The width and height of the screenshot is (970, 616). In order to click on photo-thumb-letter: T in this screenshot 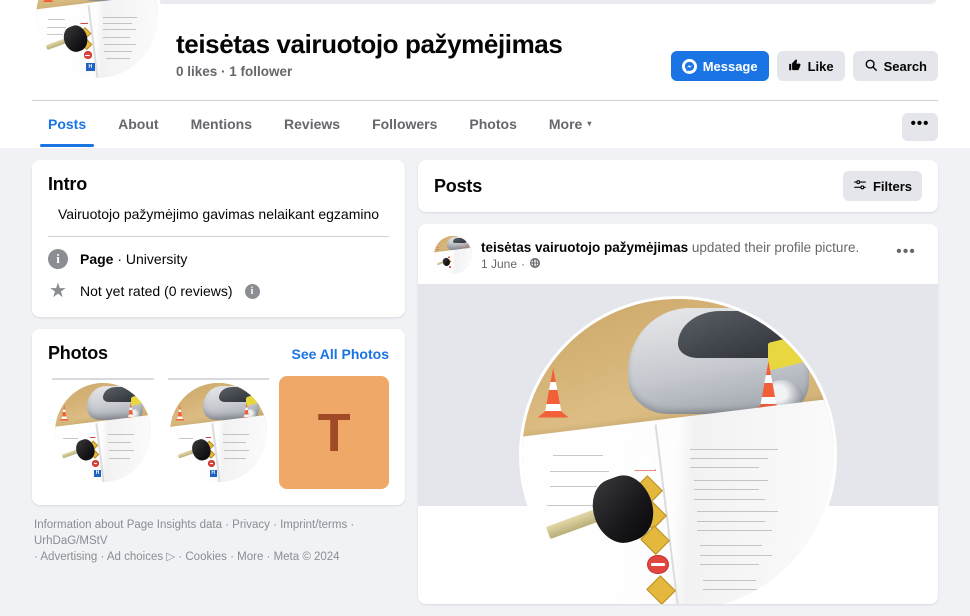, I will do `click(334, 432)`.